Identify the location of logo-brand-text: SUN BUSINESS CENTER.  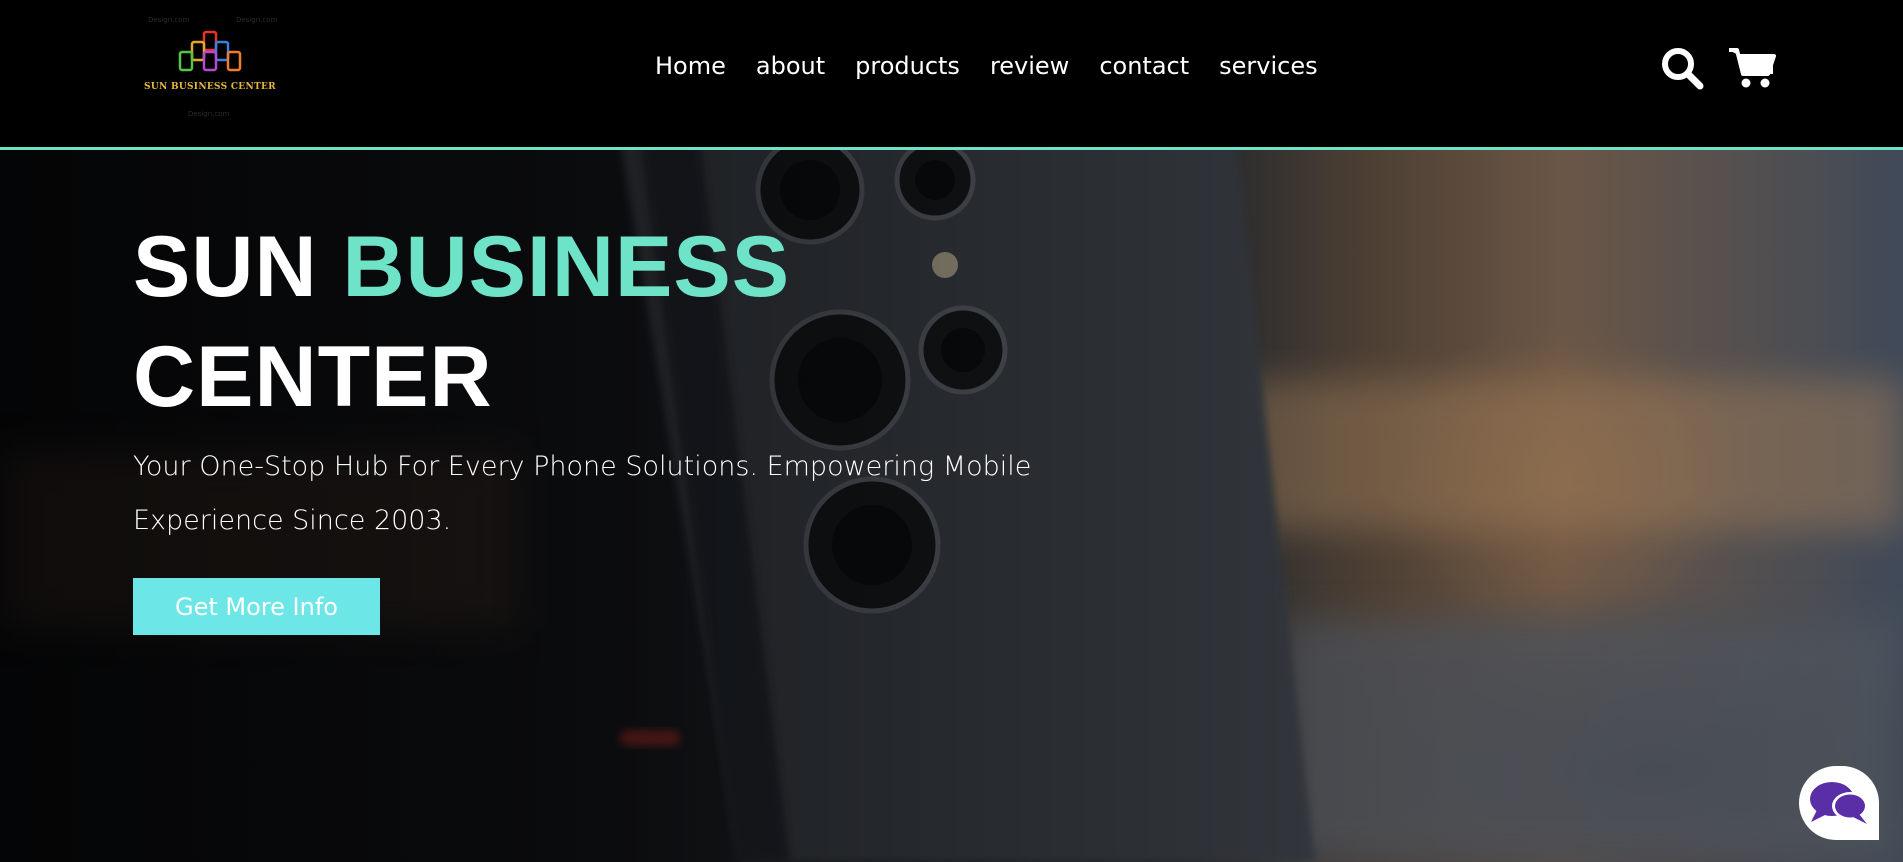
(210, 87).